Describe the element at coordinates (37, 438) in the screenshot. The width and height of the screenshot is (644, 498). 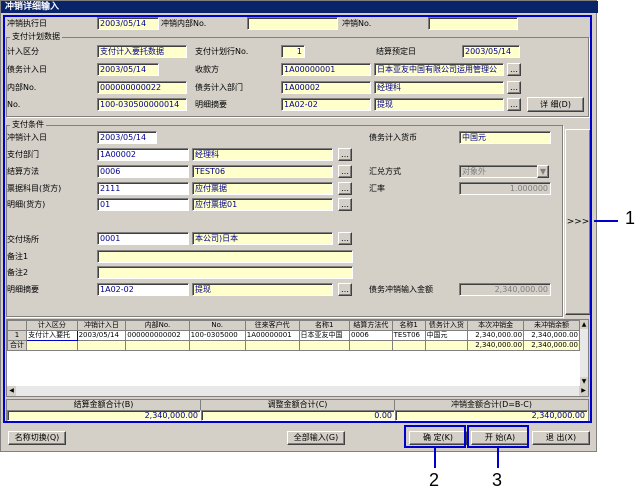
I see `name-switch-button: 名称切换(Q)` at that location.